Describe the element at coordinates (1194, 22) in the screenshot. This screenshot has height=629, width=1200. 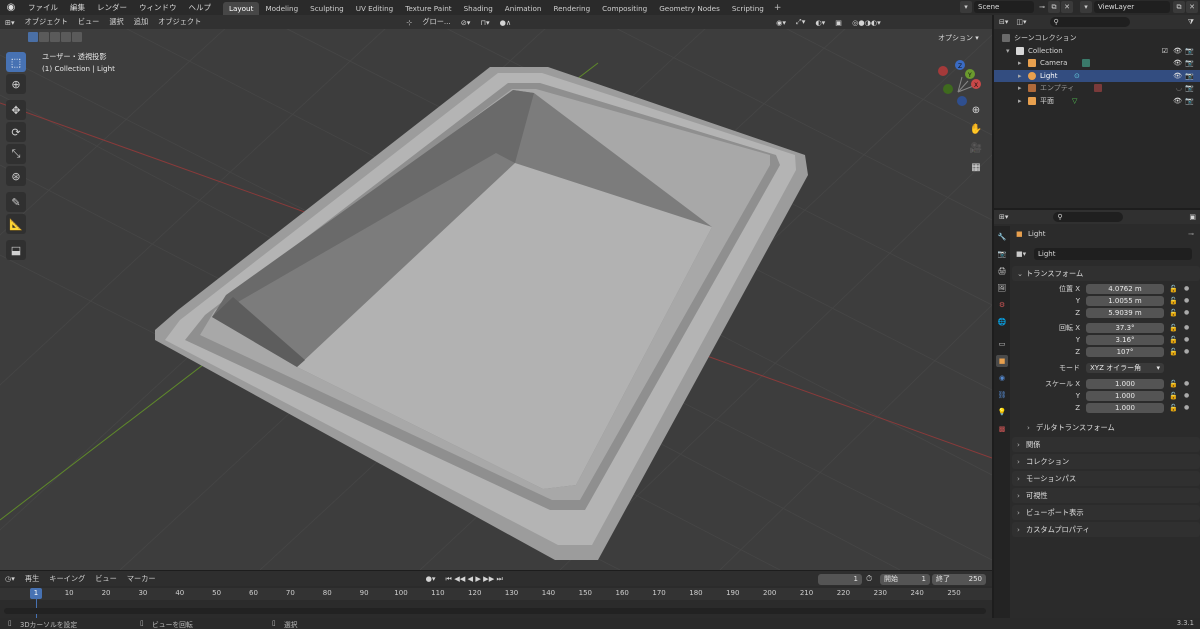
I see `filter-icon: ⧩` at that location.